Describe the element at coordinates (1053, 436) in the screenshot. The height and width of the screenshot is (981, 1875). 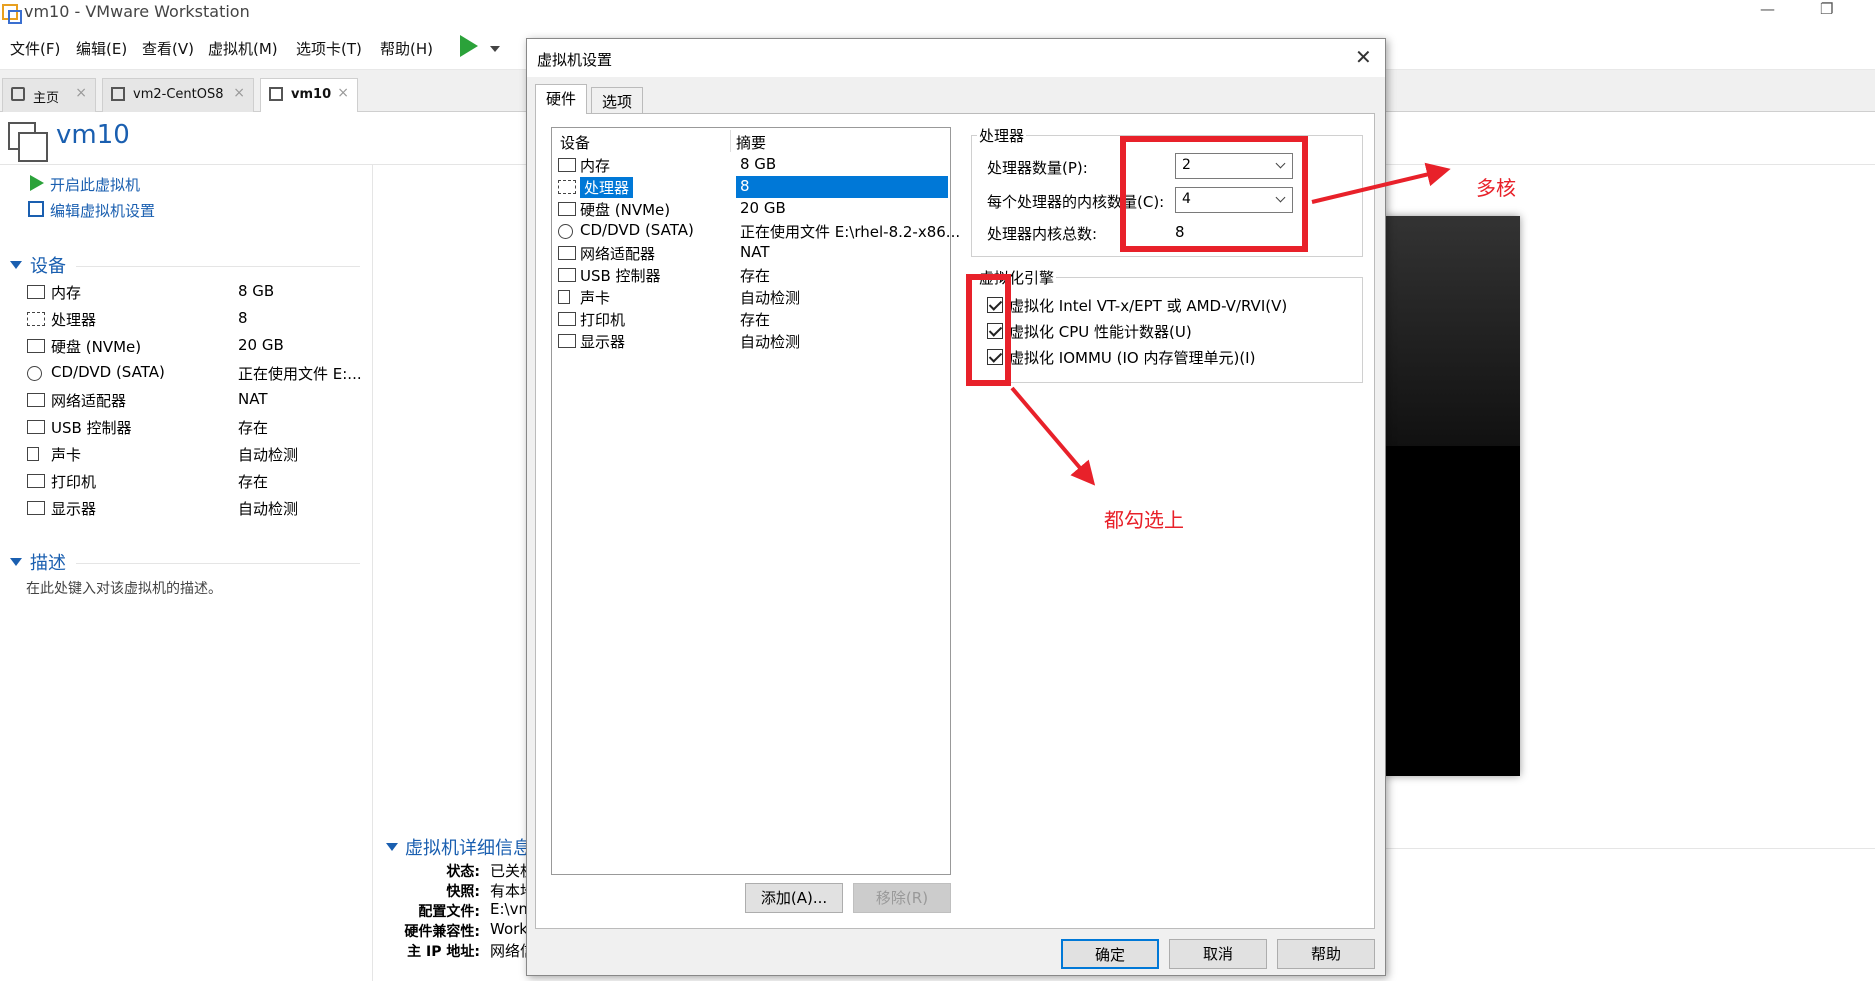
I see `arrow-to-check-all-icon` at that location.